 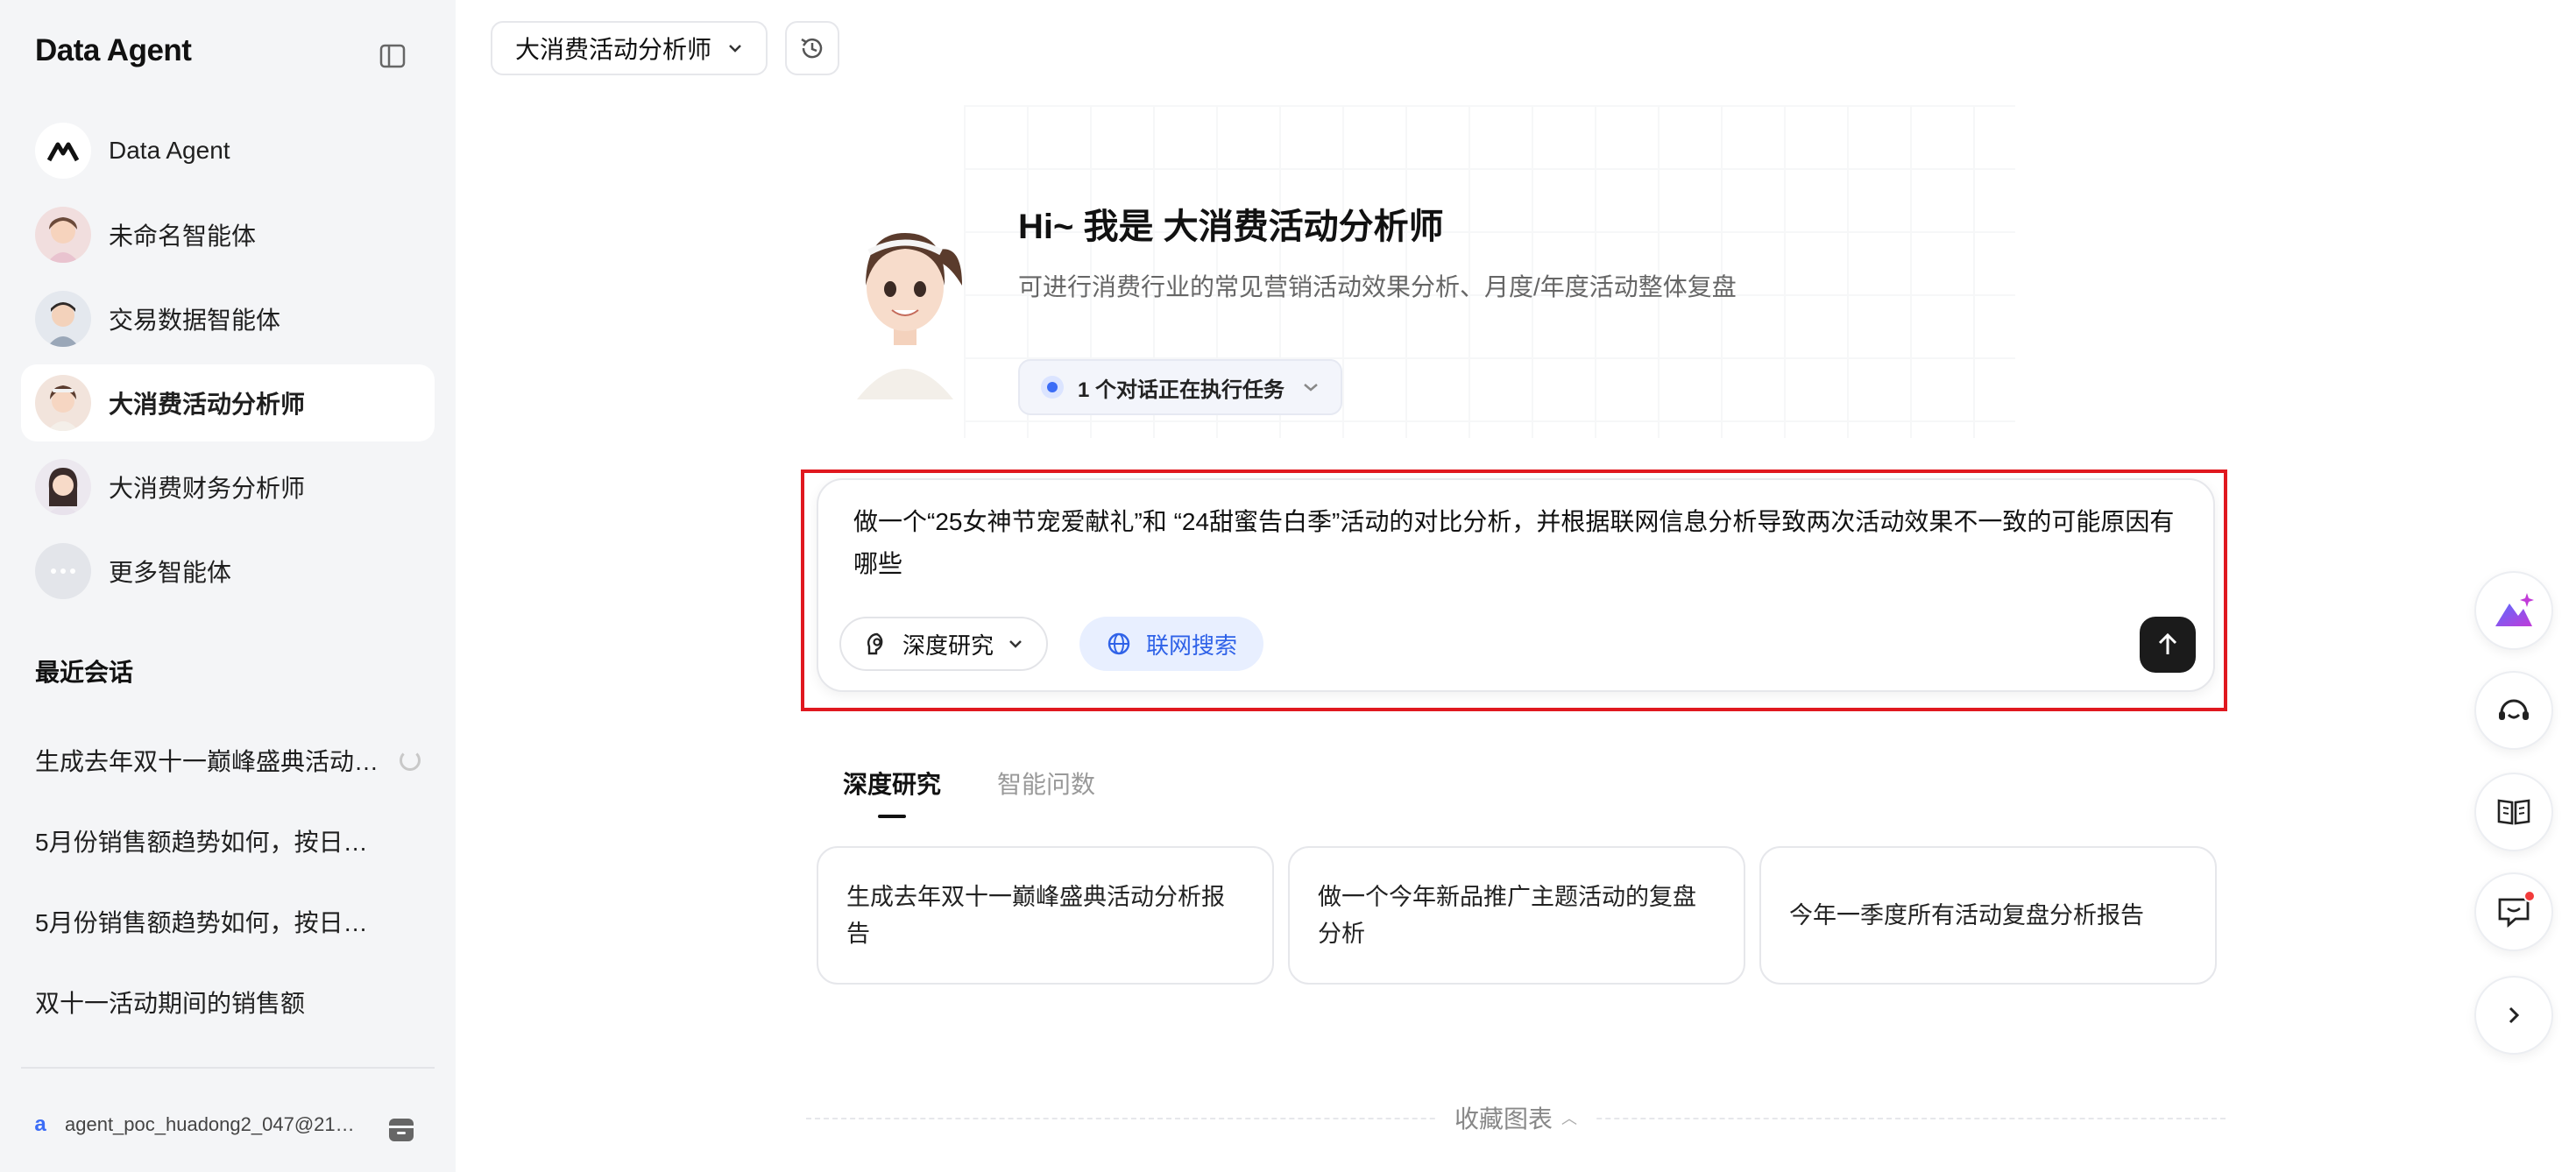 I want to click on history-button, so click(x=812, y=48).